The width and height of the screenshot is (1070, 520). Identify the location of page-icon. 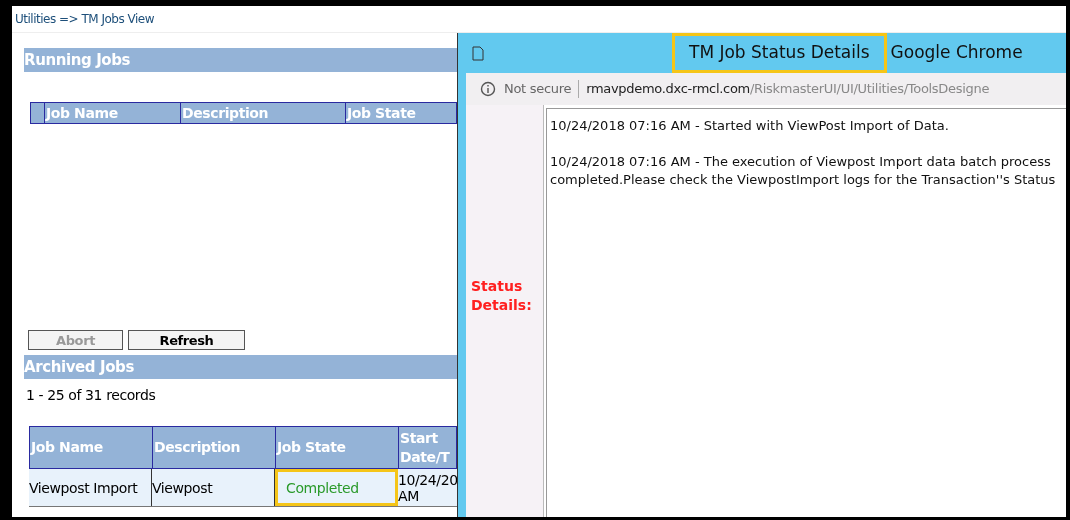
(478, 53).